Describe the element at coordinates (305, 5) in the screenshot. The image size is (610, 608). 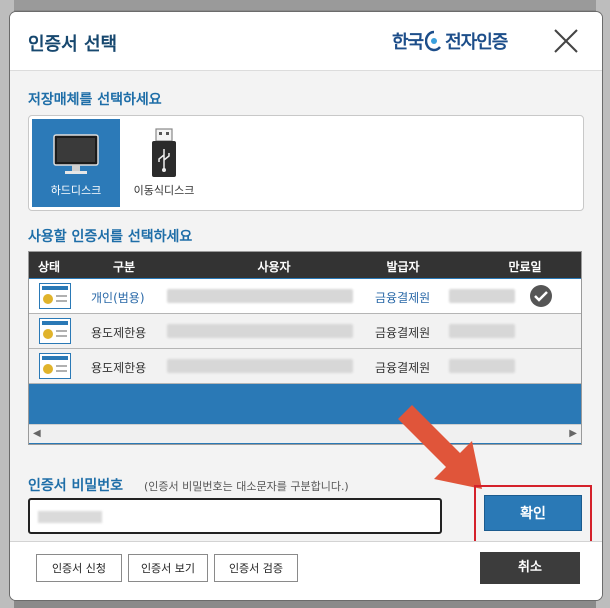
I see `background-page` at that location.